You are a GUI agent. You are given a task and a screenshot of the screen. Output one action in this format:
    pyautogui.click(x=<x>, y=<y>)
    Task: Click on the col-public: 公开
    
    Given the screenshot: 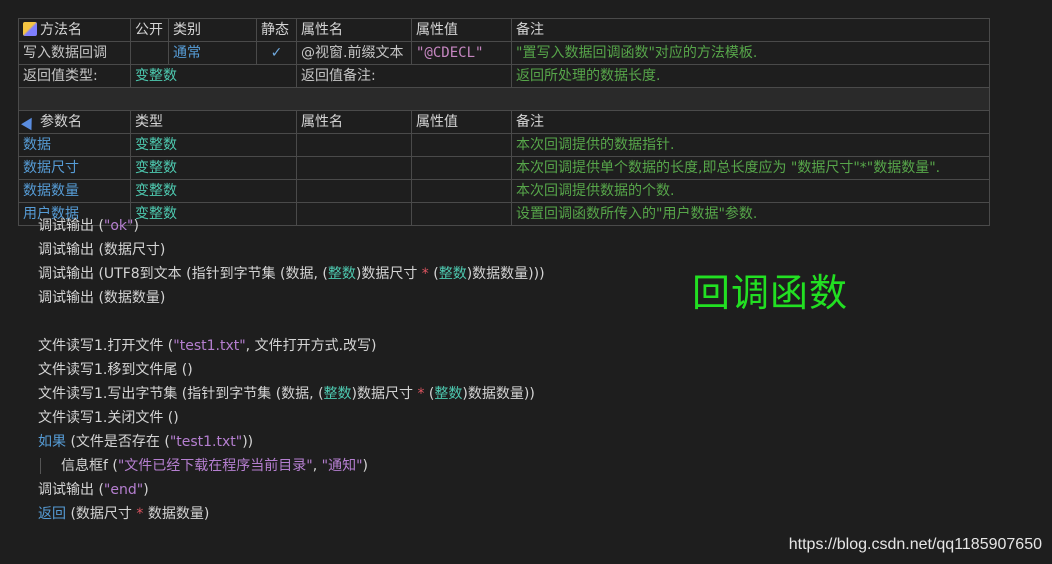 What is the action you would take?
    pyautogui.click(x=149, y=30)
    